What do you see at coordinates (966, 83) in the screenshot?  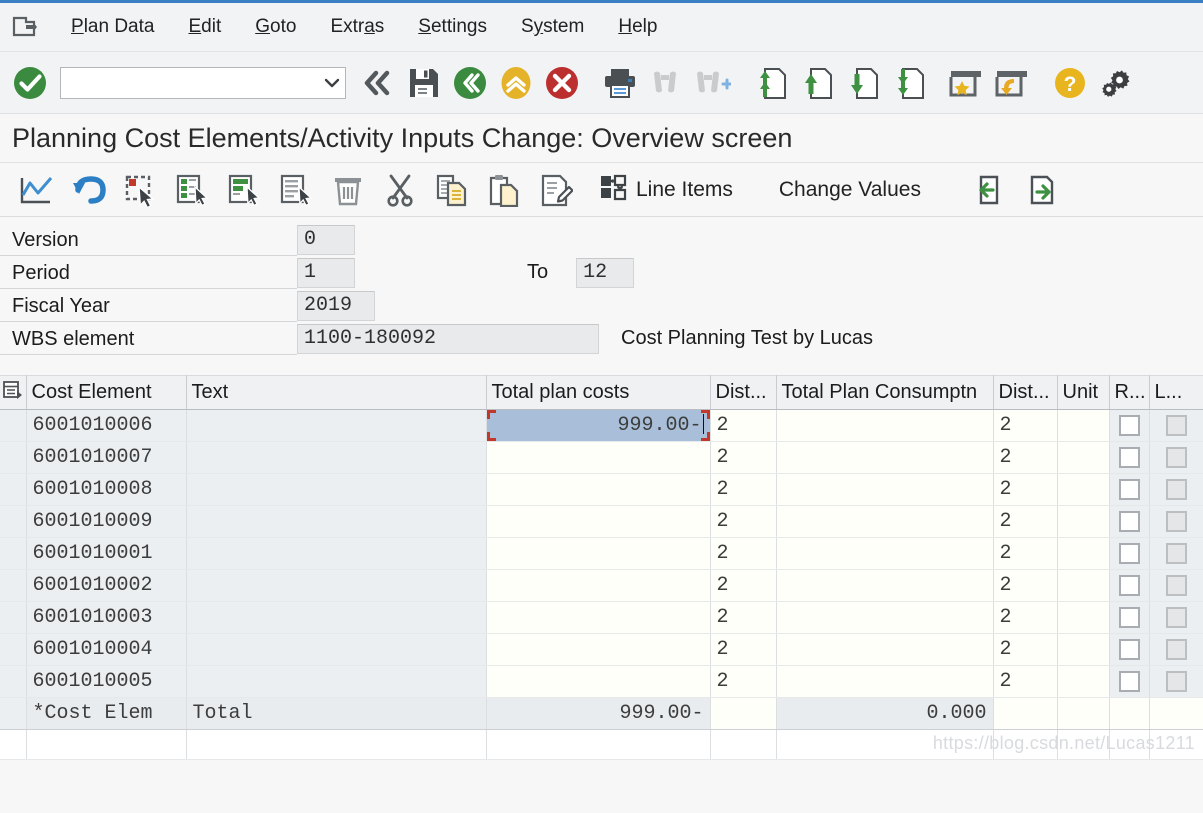 I see `create-session-icon` at bounding box center [966, 83].